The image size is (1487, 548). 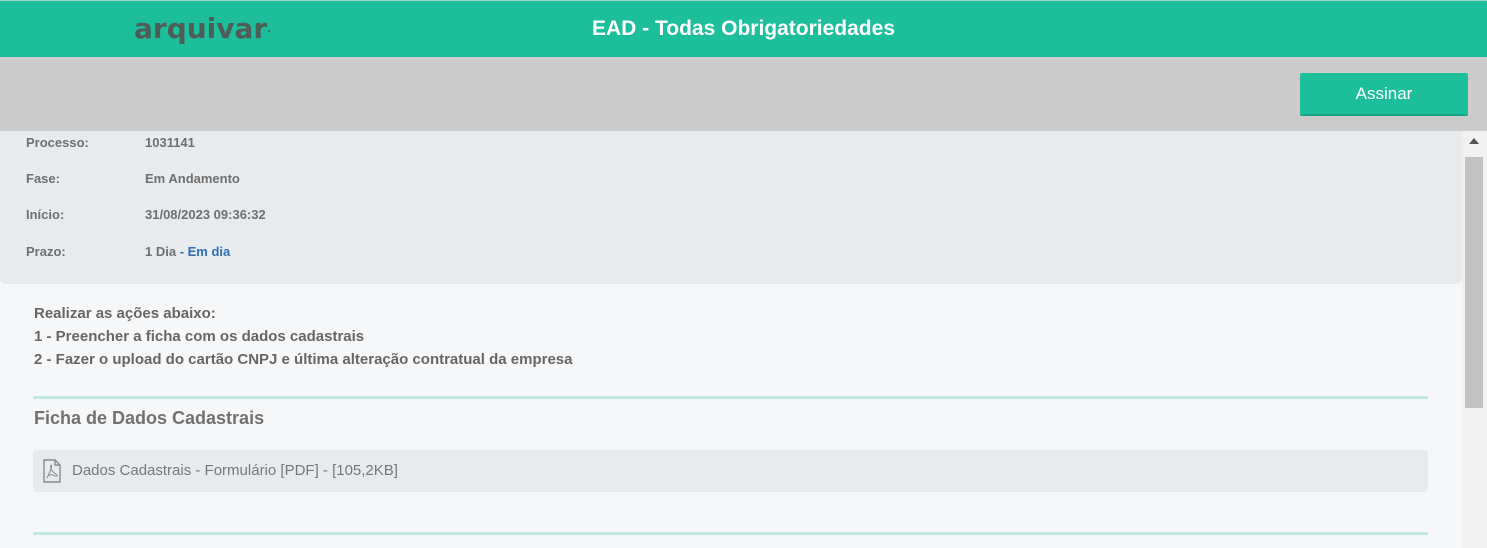 I want to click on scroll-thumb, so click(x=1474, y=282).